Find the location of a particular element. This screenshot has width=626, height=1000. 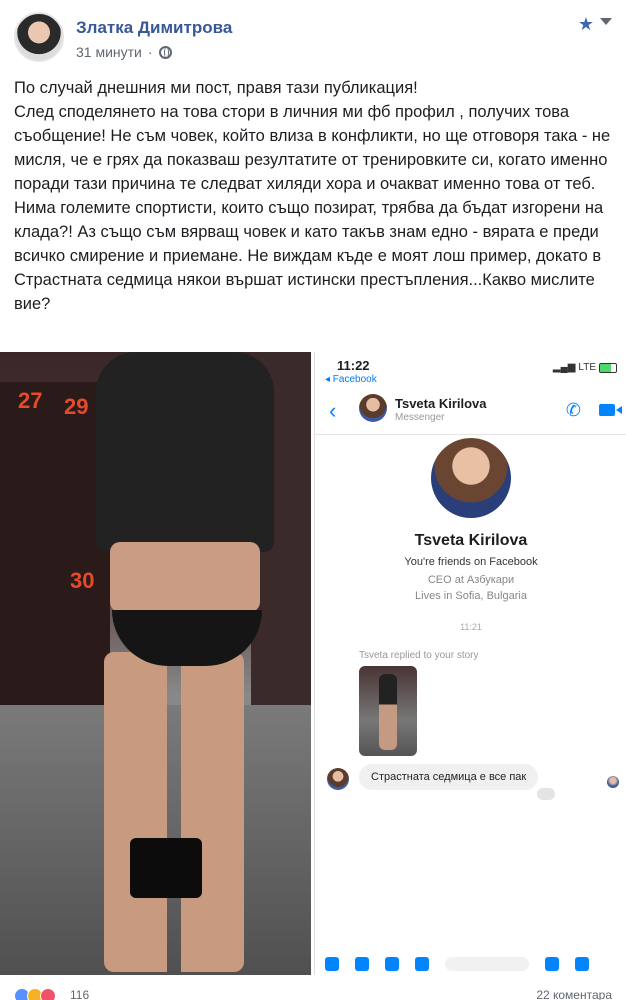

reaction-icons is located at coordinates (35, 994).